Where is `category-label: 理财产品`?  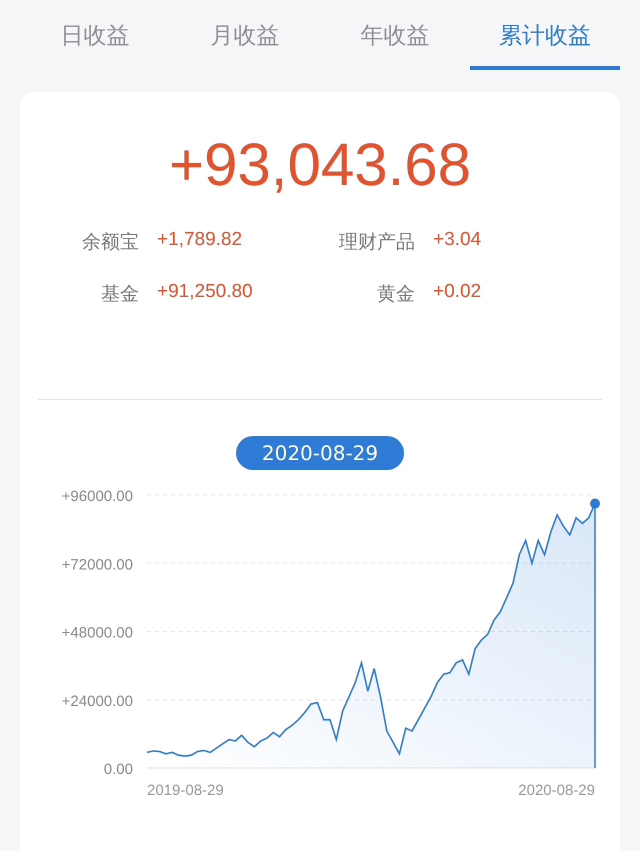
category-label: 理财产品 is located at coordinates (377, 242).